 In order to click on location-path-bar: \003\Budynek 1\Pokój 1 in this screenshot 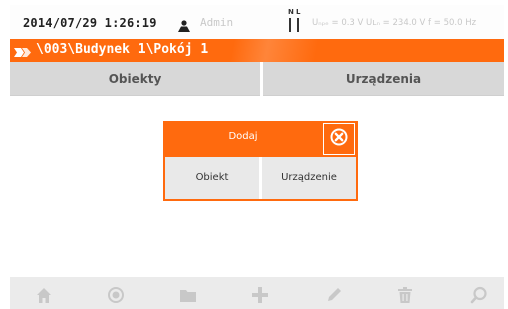, I will do `click(257, 50)`.